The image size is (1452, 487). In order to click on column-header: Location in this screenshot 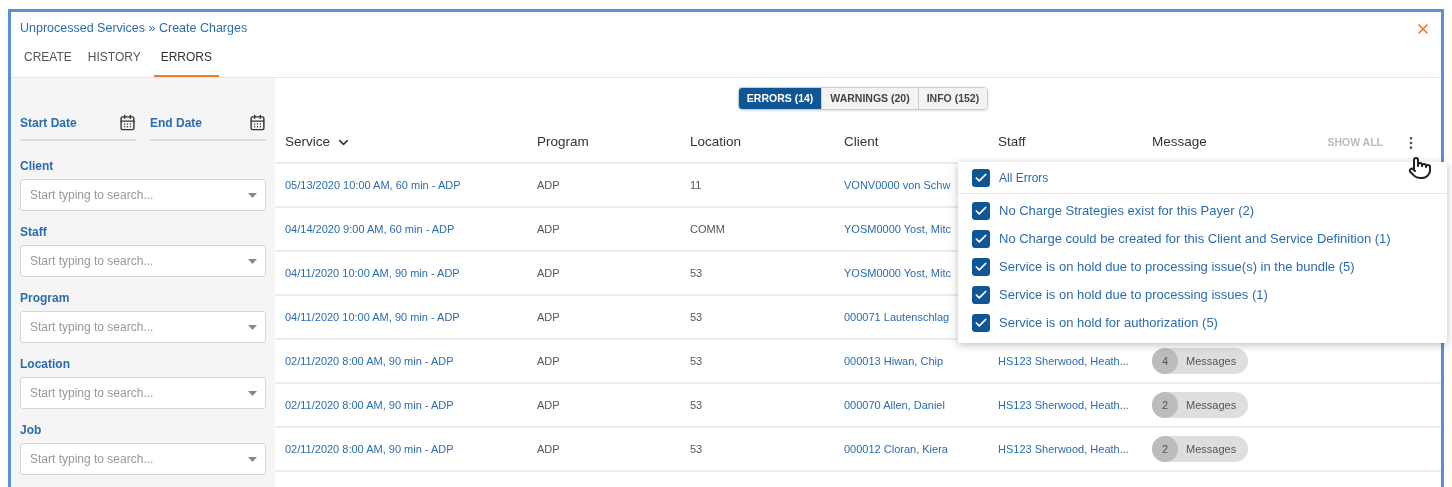, I will do `click(716, 142)`.